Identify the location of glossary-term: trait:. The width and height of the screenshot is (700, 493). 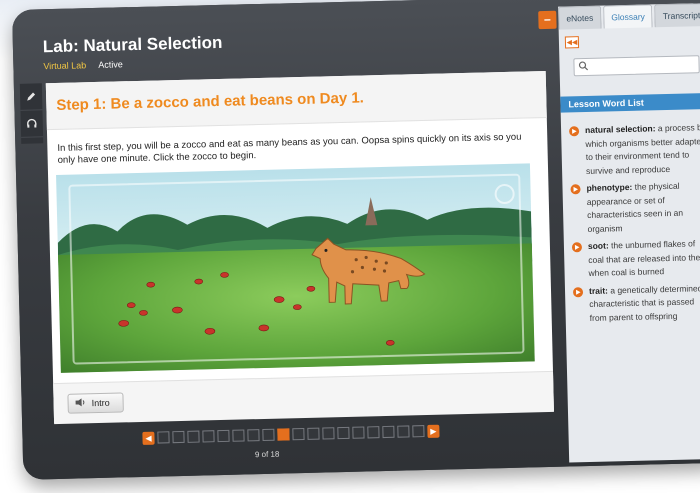
(598, 290).